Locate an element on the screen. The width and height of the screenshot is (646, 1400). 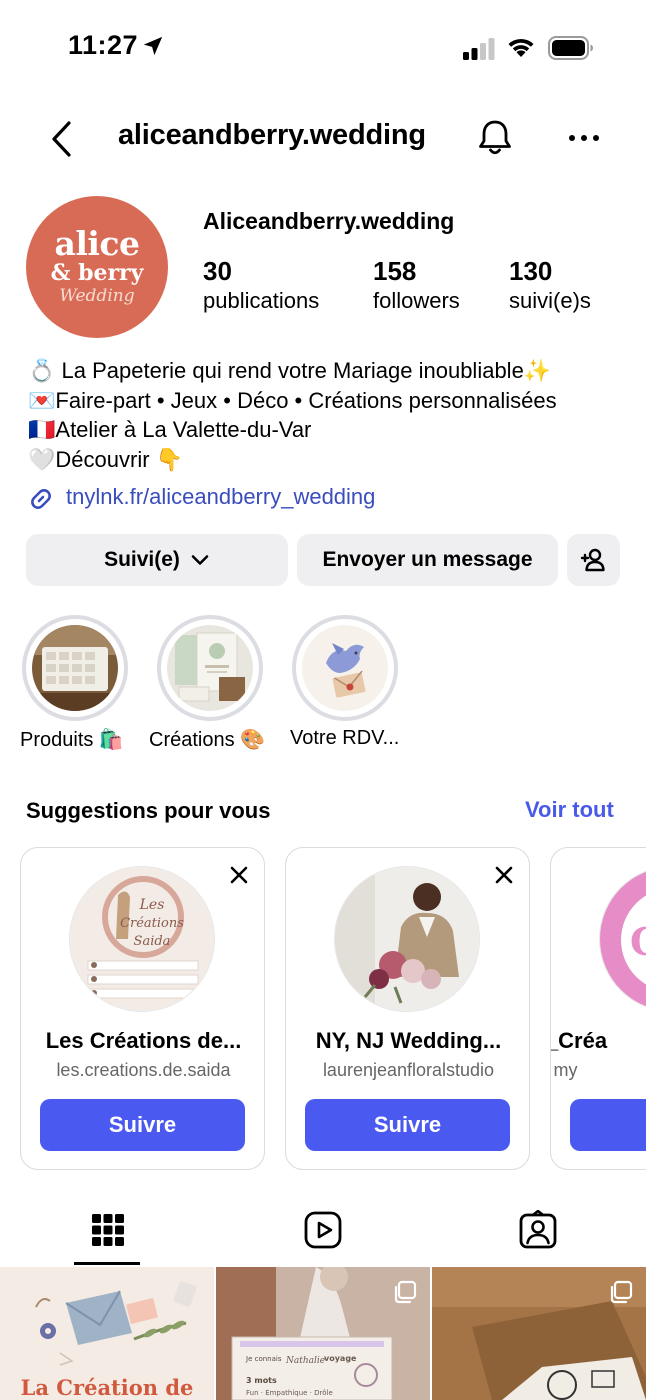
wifi-icon is located at coordinates (521, 47).